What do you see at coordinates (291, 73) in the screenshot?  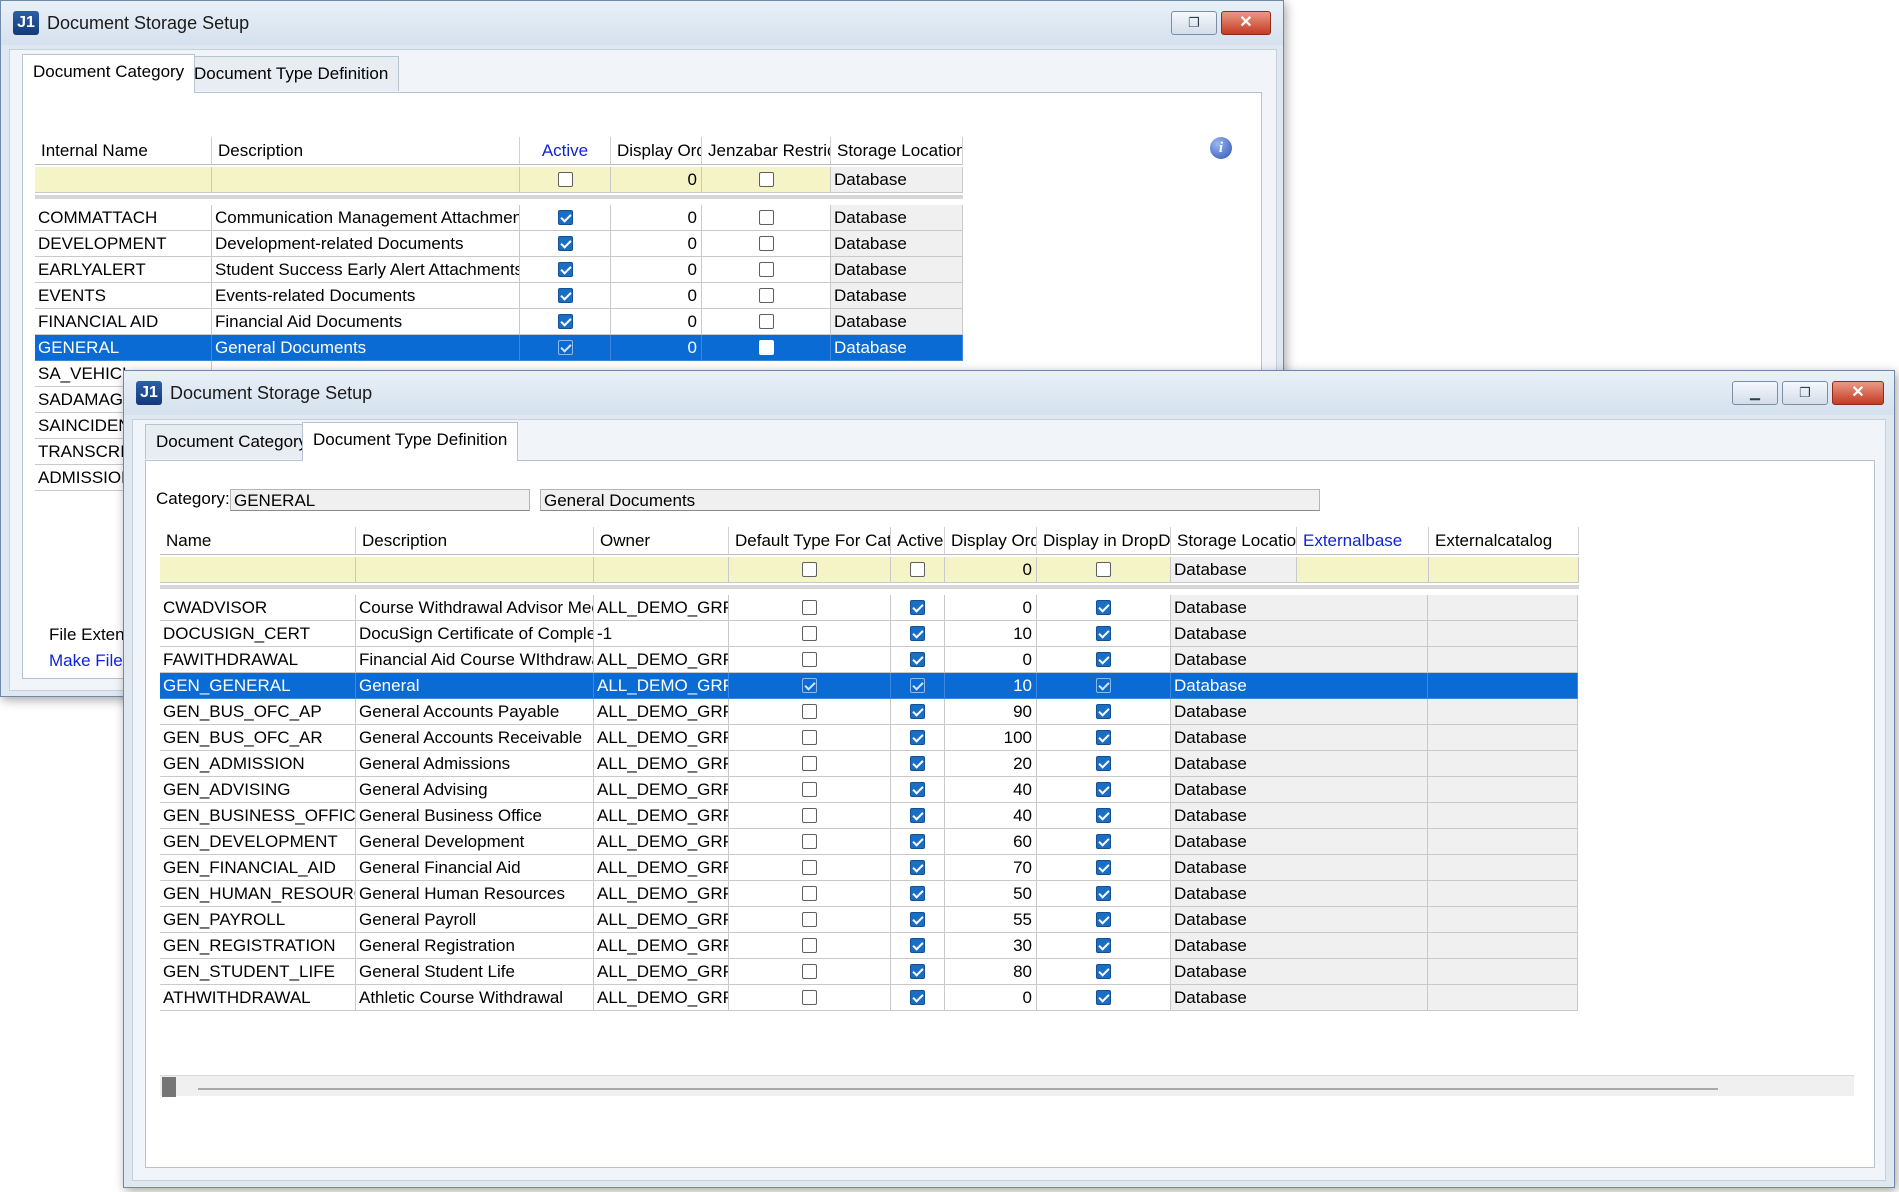 I see `tab-document-type-definition: Document Type Definition` at bounding box center [291, 73].